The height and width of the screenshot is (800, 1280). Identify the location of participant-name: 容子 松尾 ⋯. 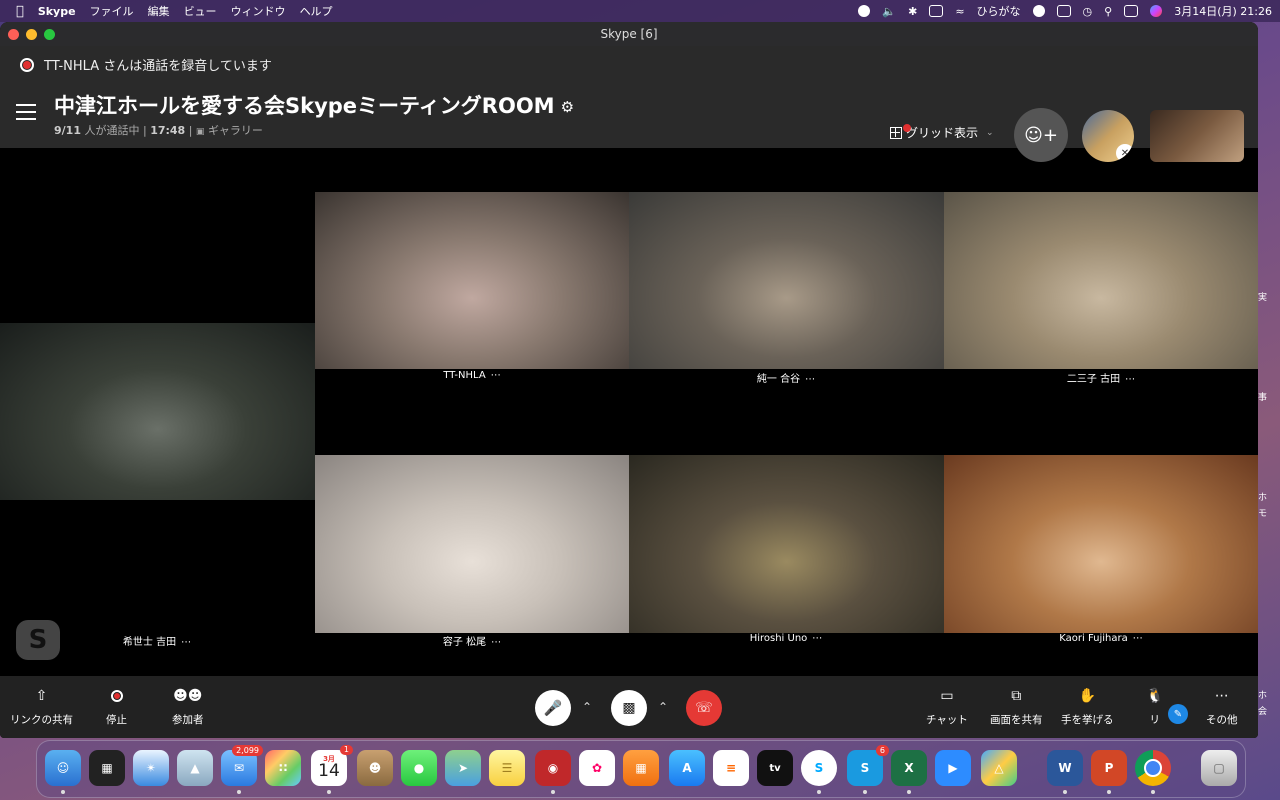
(472, 640).